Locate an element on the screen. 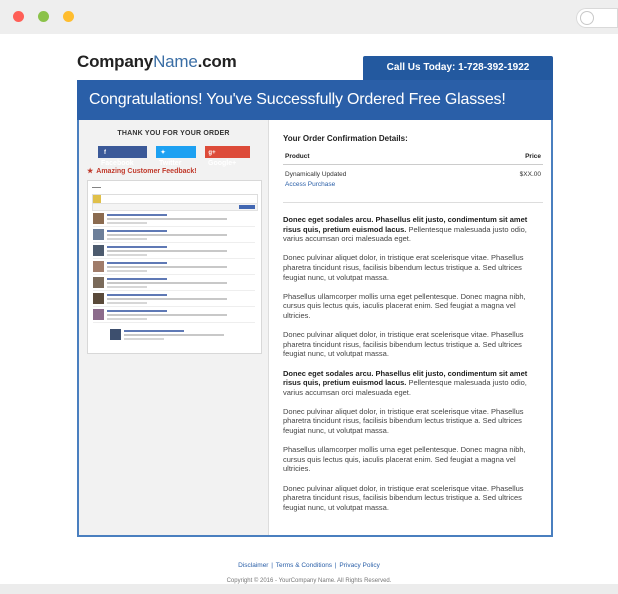 This screenshot has width=618, height=594. comment-post-bar is located at coordinates (175, 207).